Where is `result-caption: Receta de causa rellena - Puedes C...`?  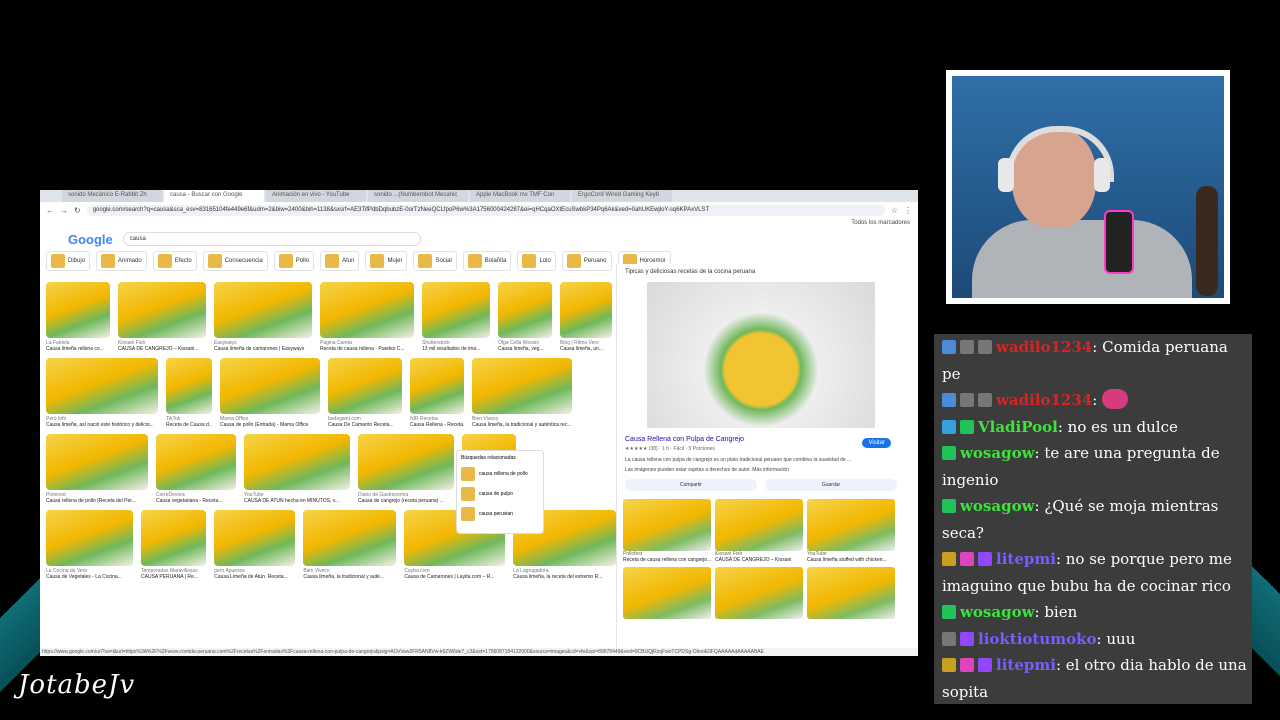
result-caption: Receta de causa rellena - Puedes C... is located at coordinates (367, 349).